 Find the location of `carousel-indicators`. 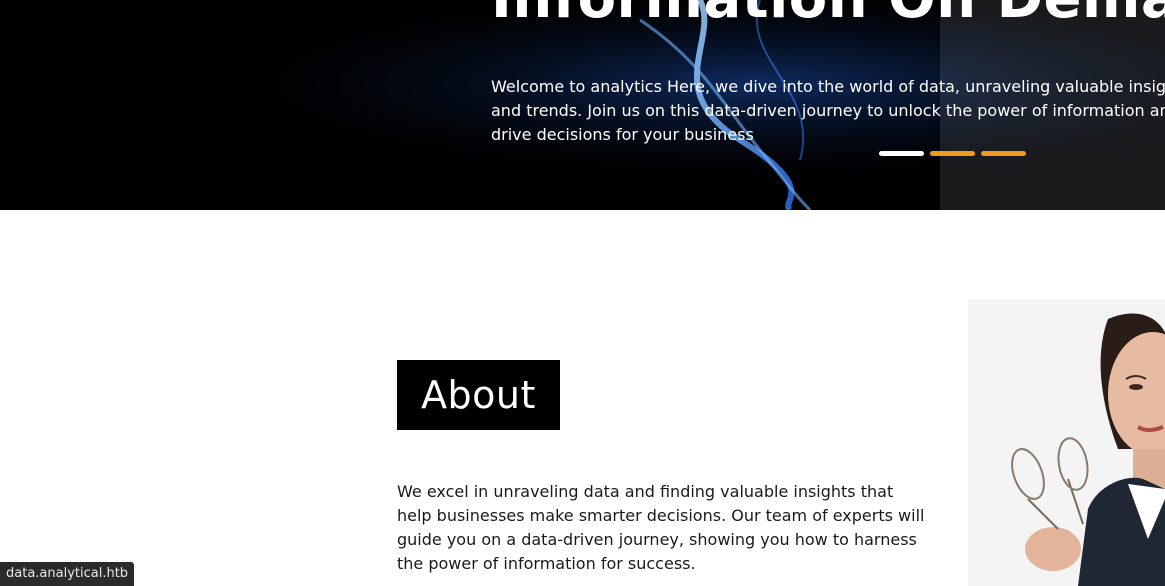

carousel-indicators is located at coordinates (952, 153).